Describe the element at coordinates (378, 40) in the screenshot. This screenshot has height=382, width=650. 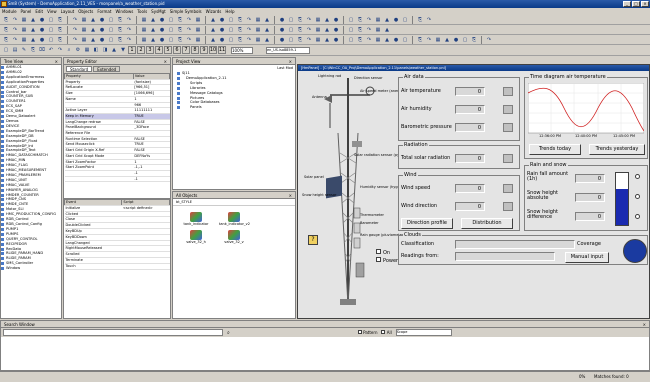
I see `draw-tool-icon-39: ▦` at that location.